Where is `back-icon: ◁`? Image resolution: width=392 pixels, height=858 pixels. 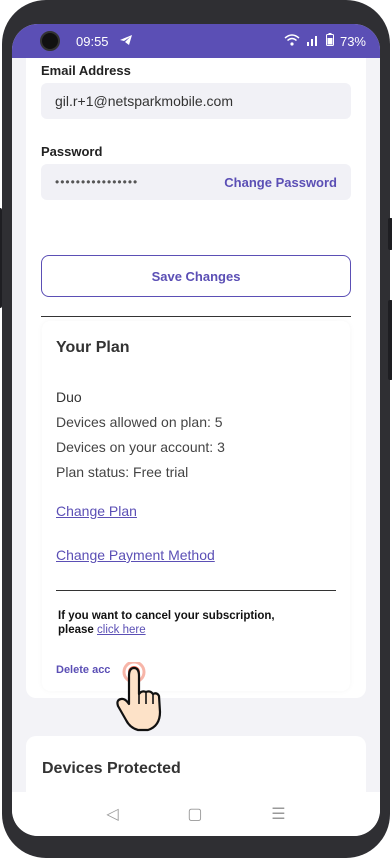
back-icon: ◁ is located at coordinates (112, 814).